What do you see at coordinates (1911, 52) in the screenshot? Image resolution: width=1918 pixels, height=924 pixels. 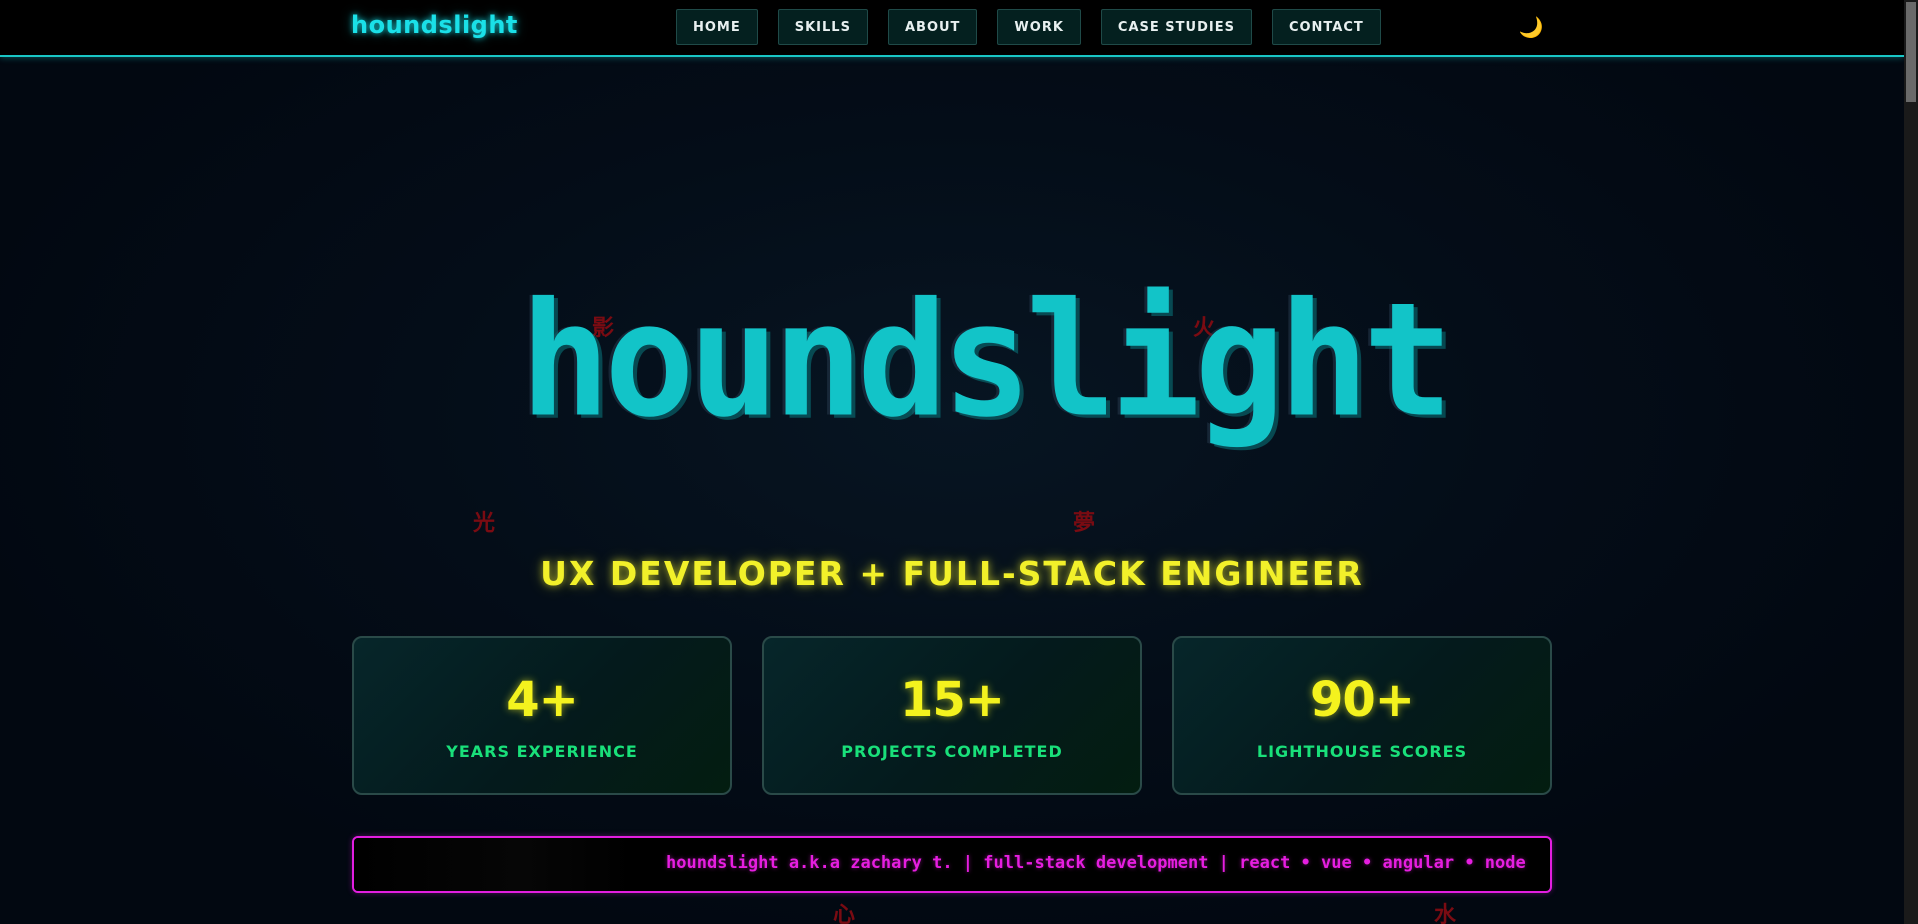 I see `scrollbar-thumb` at bounding box center [1911, 52].